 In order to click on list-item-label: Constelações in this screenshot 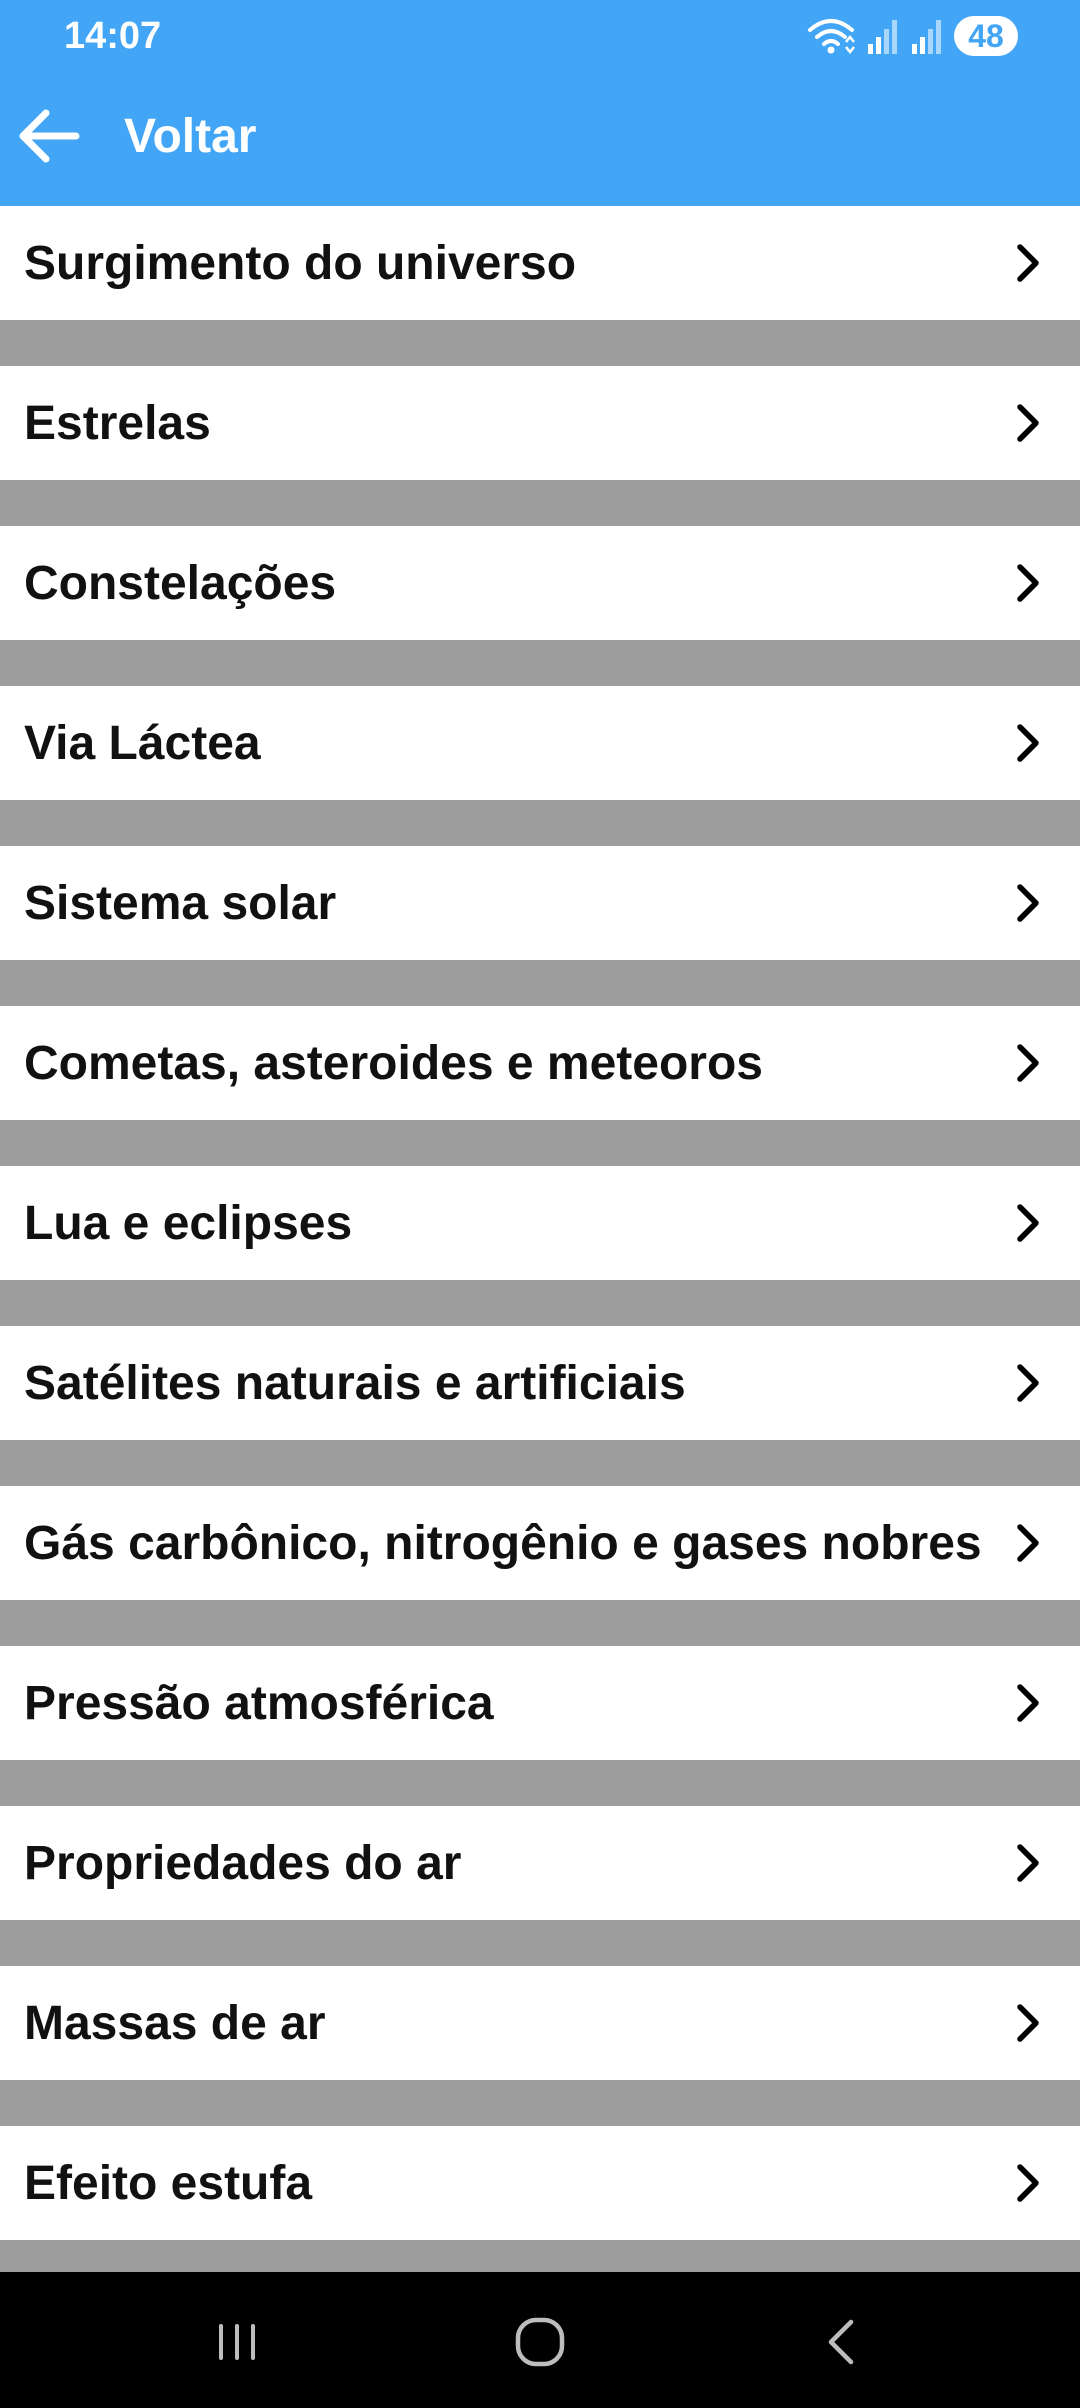, I will do `click(180, 583)`.